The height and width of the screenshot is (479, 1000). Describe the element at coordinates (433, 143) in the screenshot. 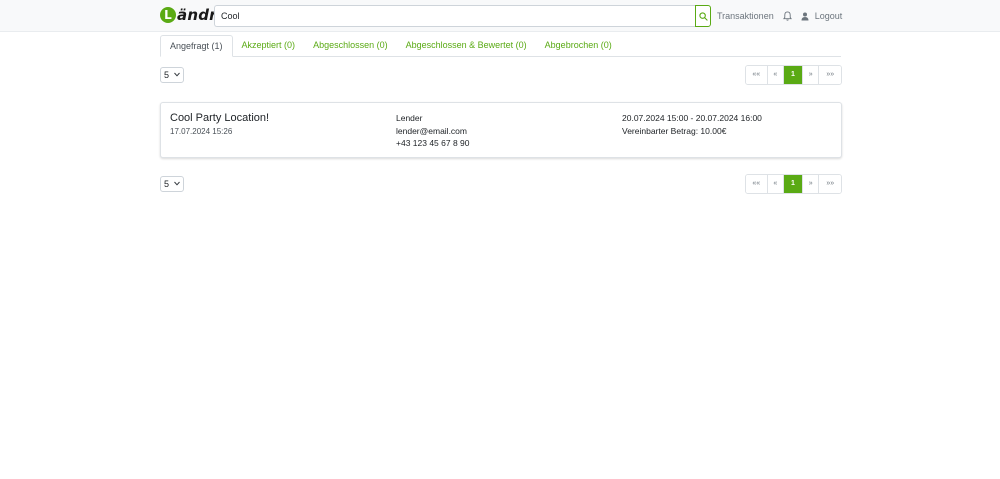

I see `lender-phone: +43 123 45 67 8 90` at that location.